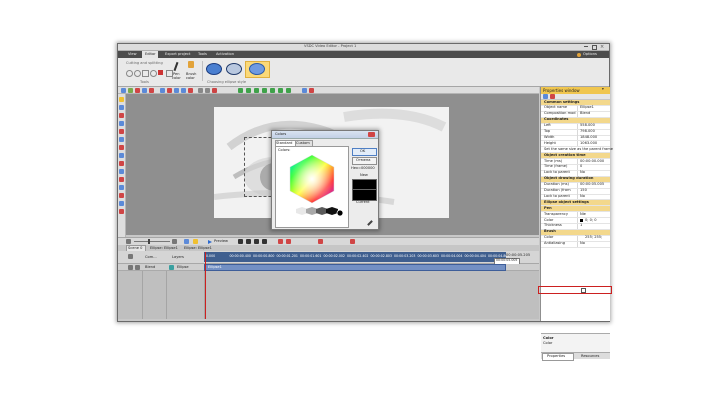 The image size is (720, 404). Describe the element at coordinates (150, 267) in the screenshot. I see `track-blend: Blend` at that location.